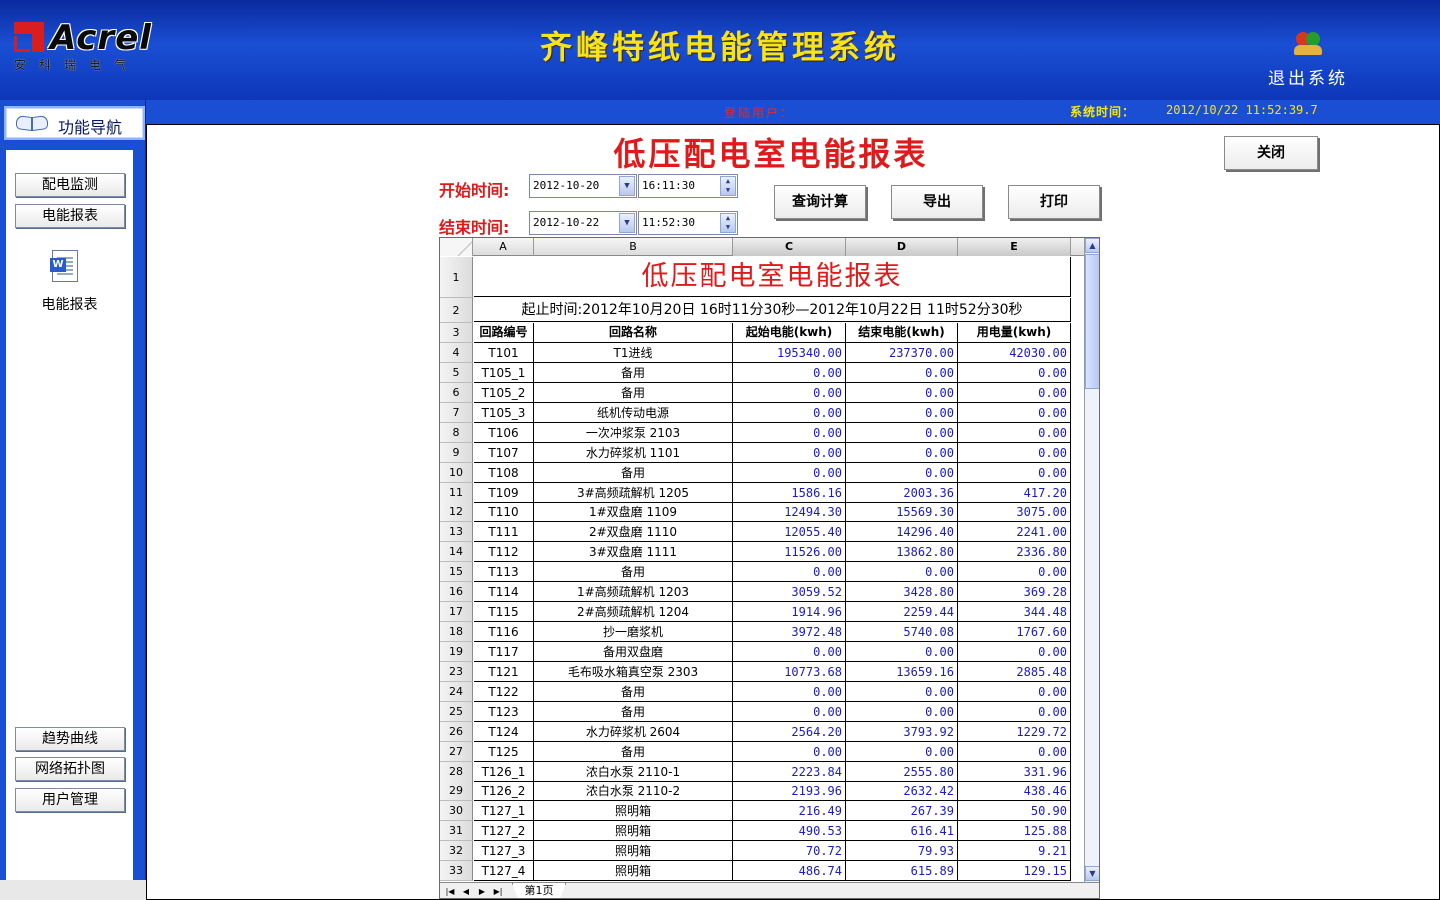  Describe the element at coordinates (633, 612) in the screenshot. I see `circuit-name-cell: 2#高频疏解机 1204` at that location.